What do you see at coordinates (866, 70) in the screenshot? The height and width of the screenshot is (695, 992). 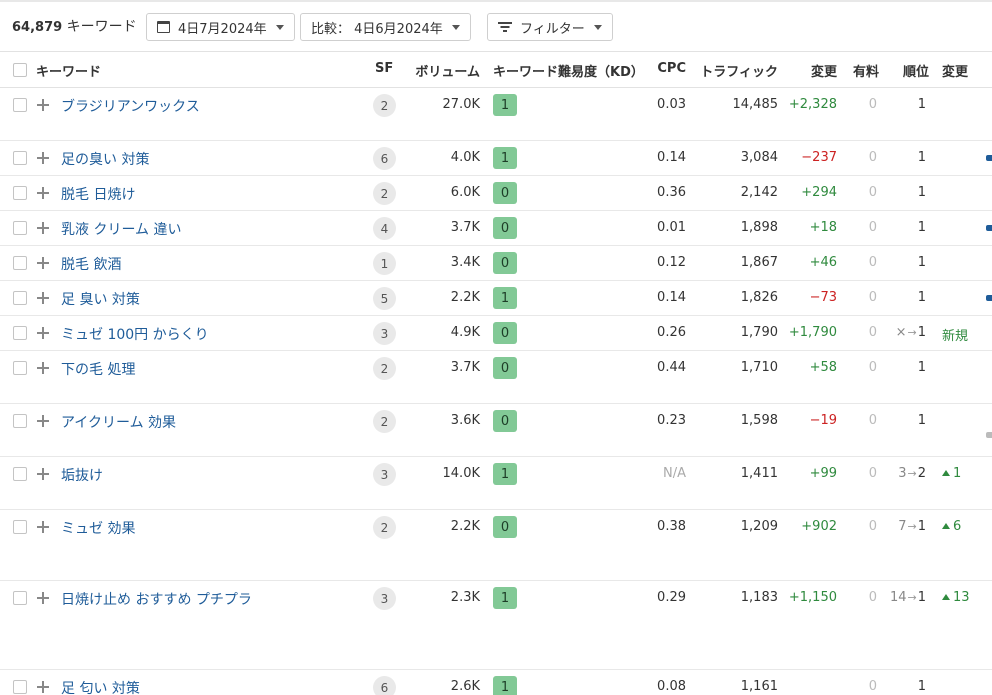 I see `col-paid: 有料` at bounding box center [866, 70].